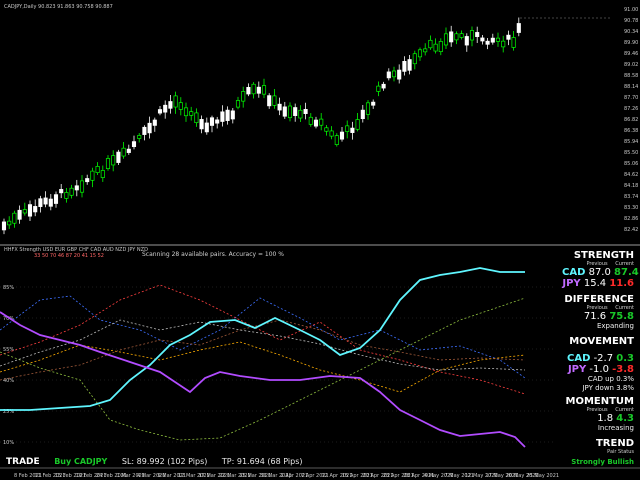 The width and height of the screenshot is (640, 480). Describe the element at coordinates (631, 54) in the screenshot. I see `price-level-label: 89.46` at that location.